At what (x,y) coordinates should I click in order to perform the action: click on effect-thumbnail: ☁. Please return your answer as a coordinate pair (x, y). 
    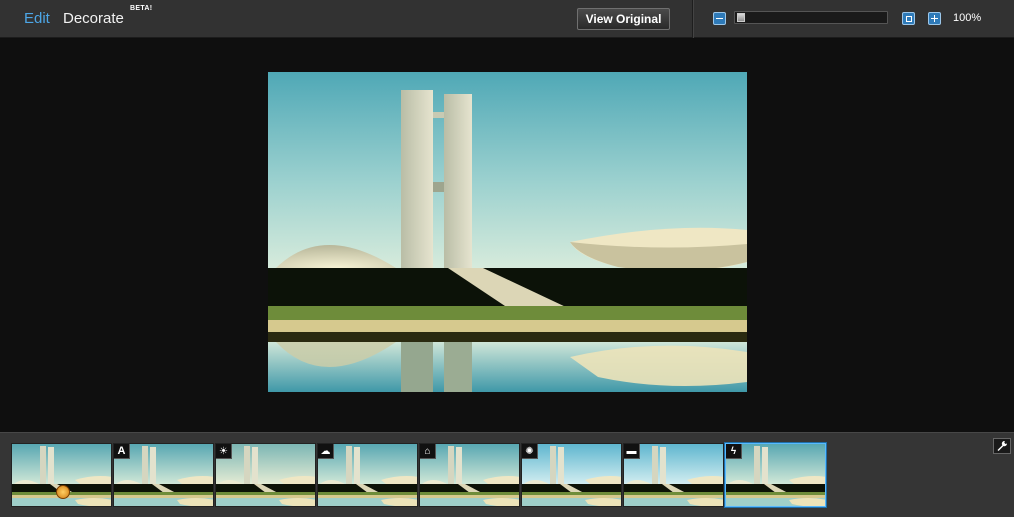
    Looking at the image, I should click on (367, 475).